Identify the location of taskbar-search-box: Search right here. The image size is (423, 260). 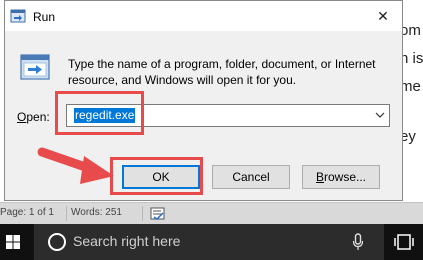
(209, 242).